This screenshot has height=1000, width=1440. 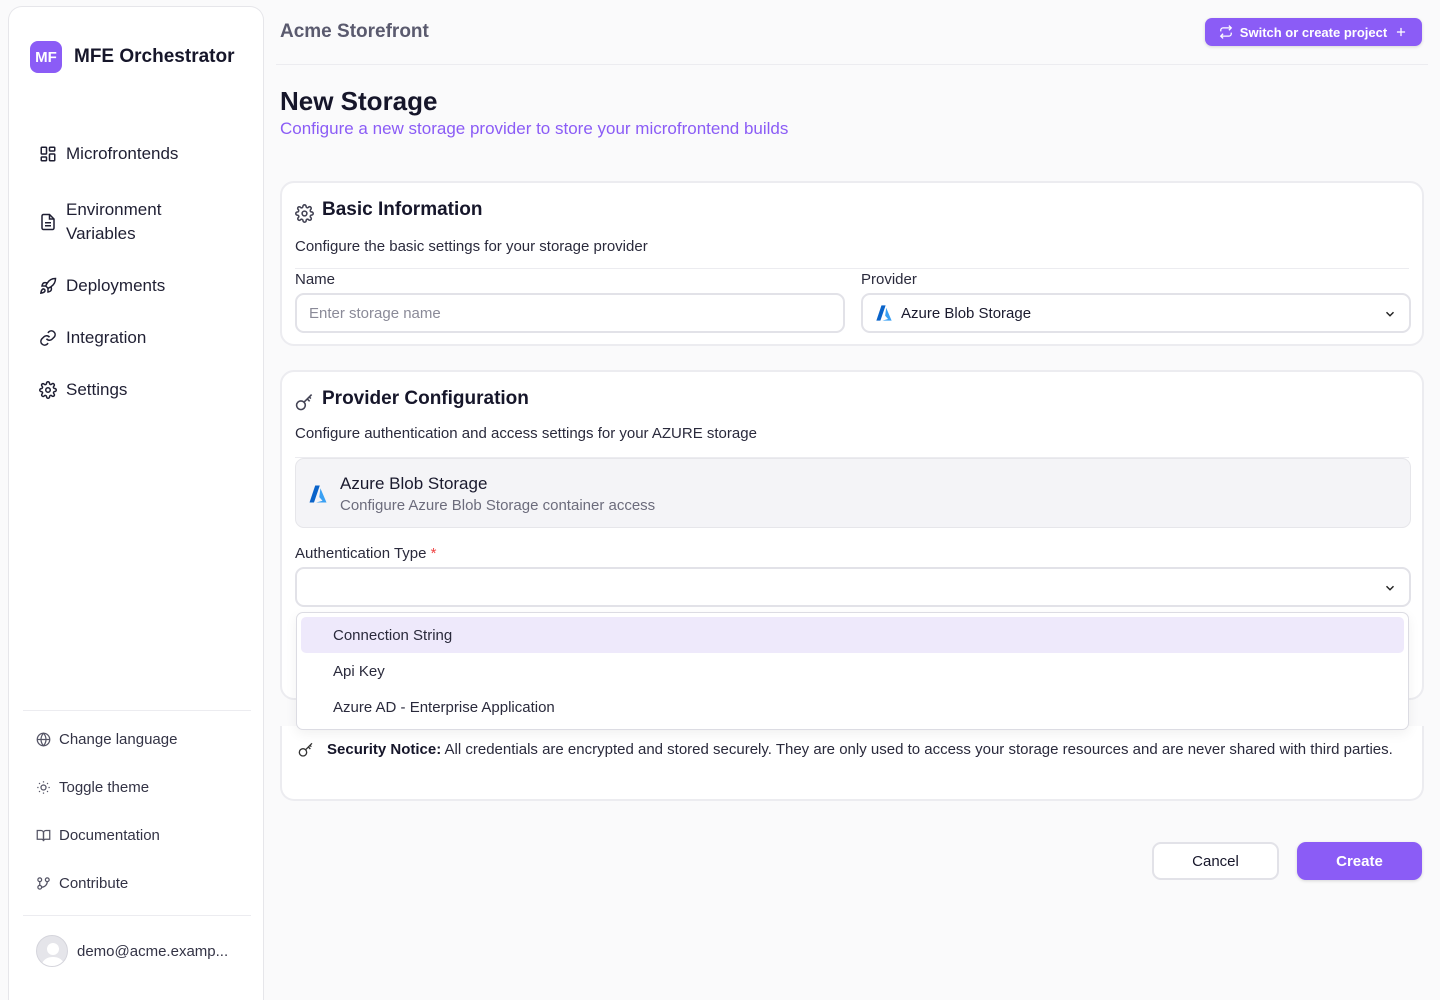 I want to click on nav-item-settings: Settings, so click(x=83, y=390).